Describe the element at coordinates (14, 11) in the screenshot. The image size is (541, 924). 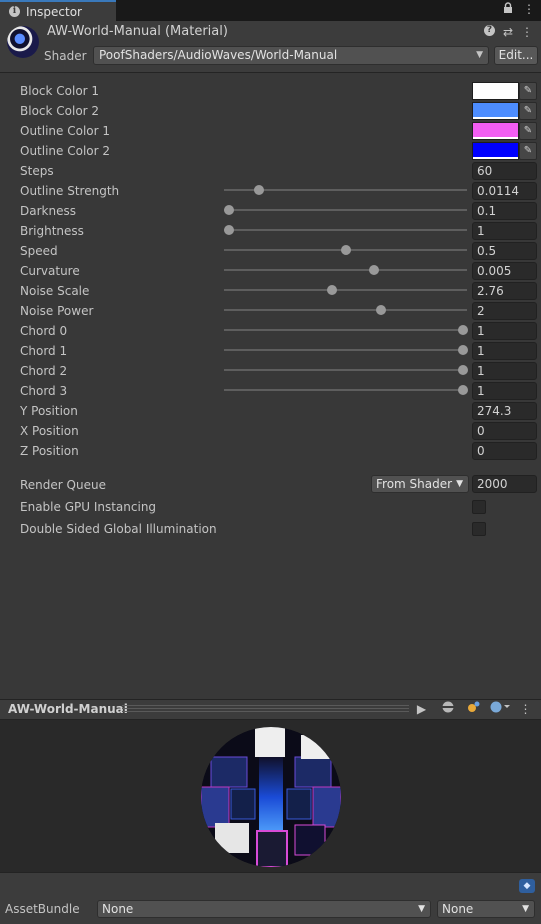
I see `info-icon: i` at that location.